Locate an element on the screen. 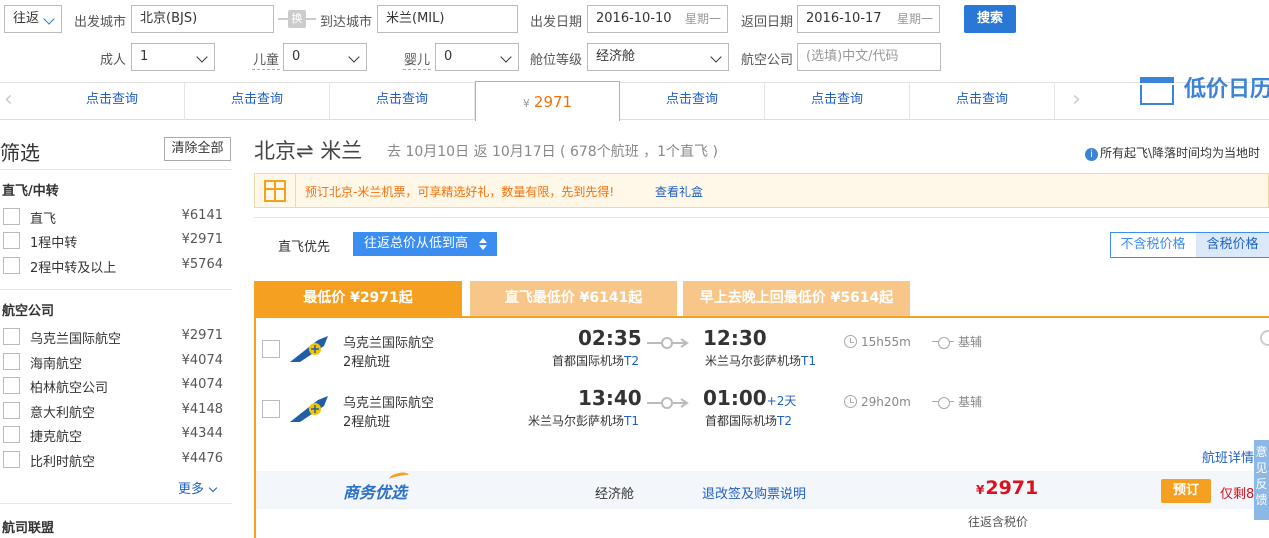 The height and width of the screenshot is (538, 1269). refund-policy-link: 退改签及购票说明 is located at coordinates (754, 492).